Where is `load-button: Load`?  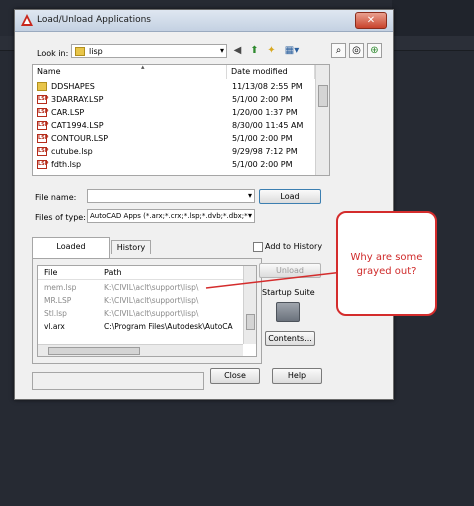 load-button: Load is located at coordinates (290, 196).